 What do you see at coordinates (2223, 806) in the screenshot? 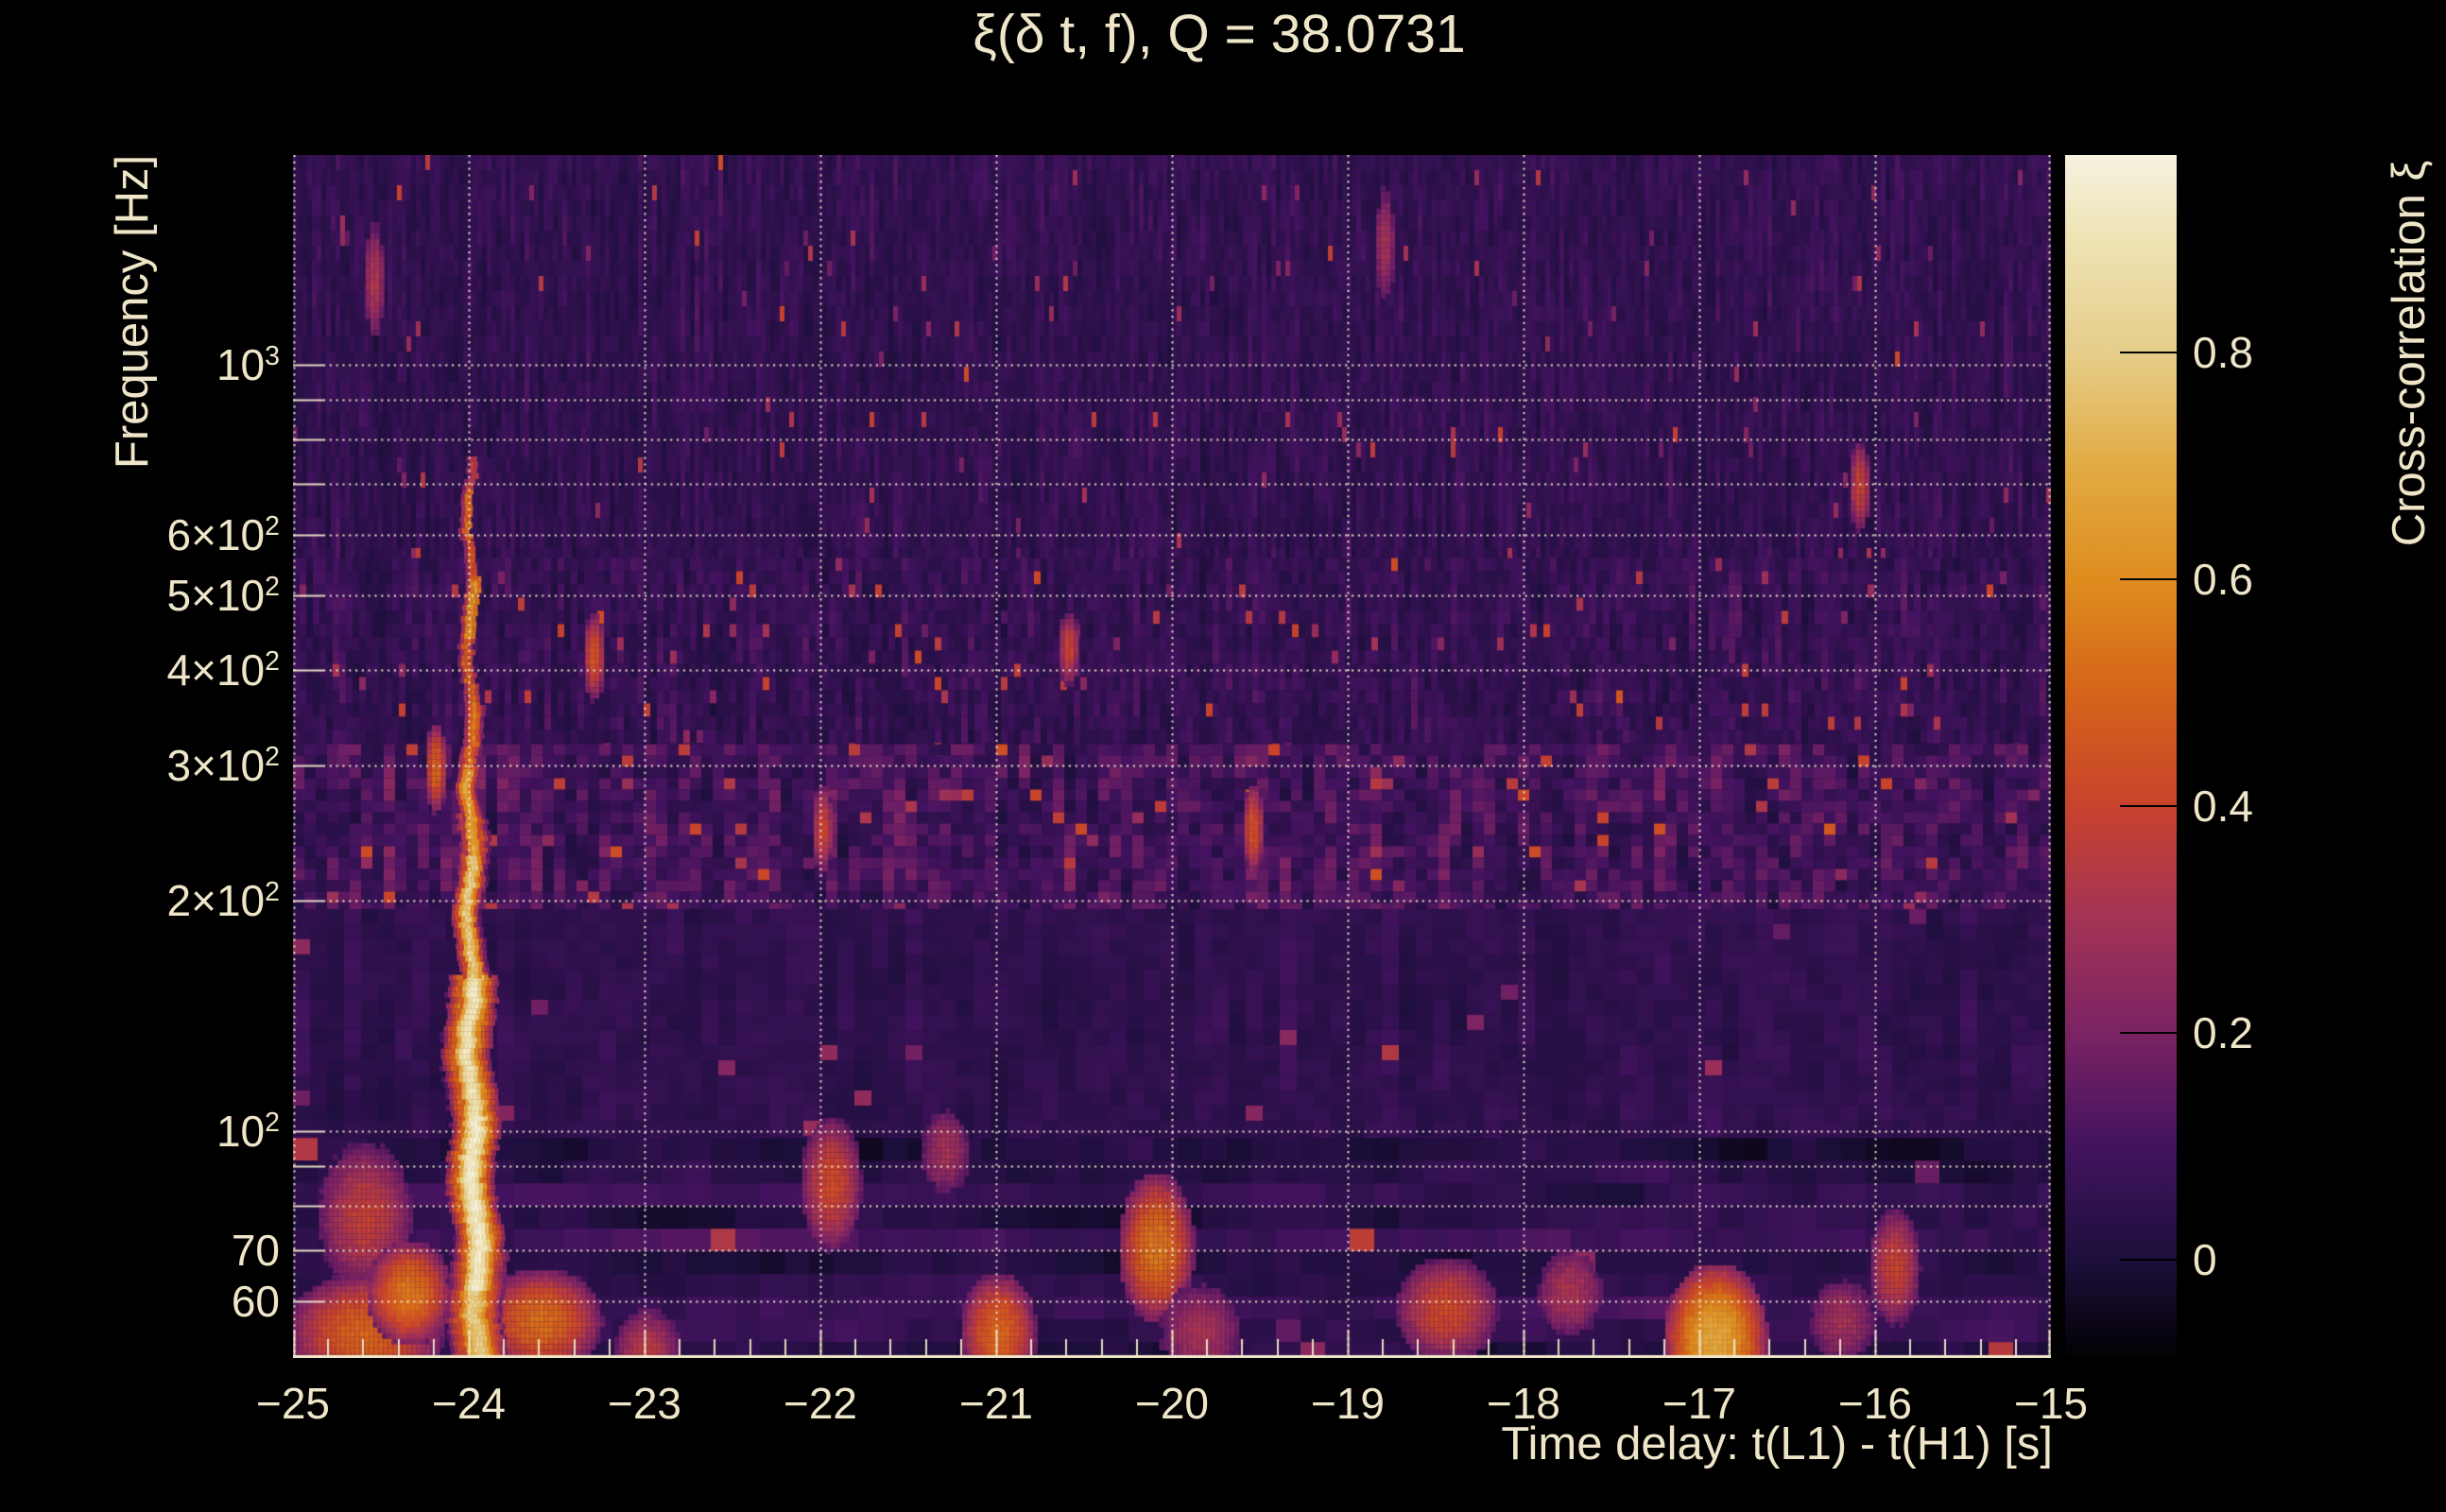
I see `colorbar-tick-label: 0.4` at bounding box center [2223, 806].